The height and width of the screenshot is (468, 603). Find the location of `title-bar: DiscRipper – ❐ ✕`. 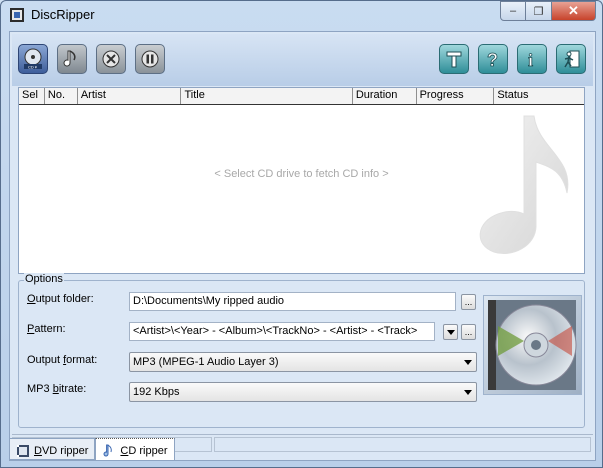

title-bar: DiscRipper – ❐ ✕ is located at coordinates (301, 15).